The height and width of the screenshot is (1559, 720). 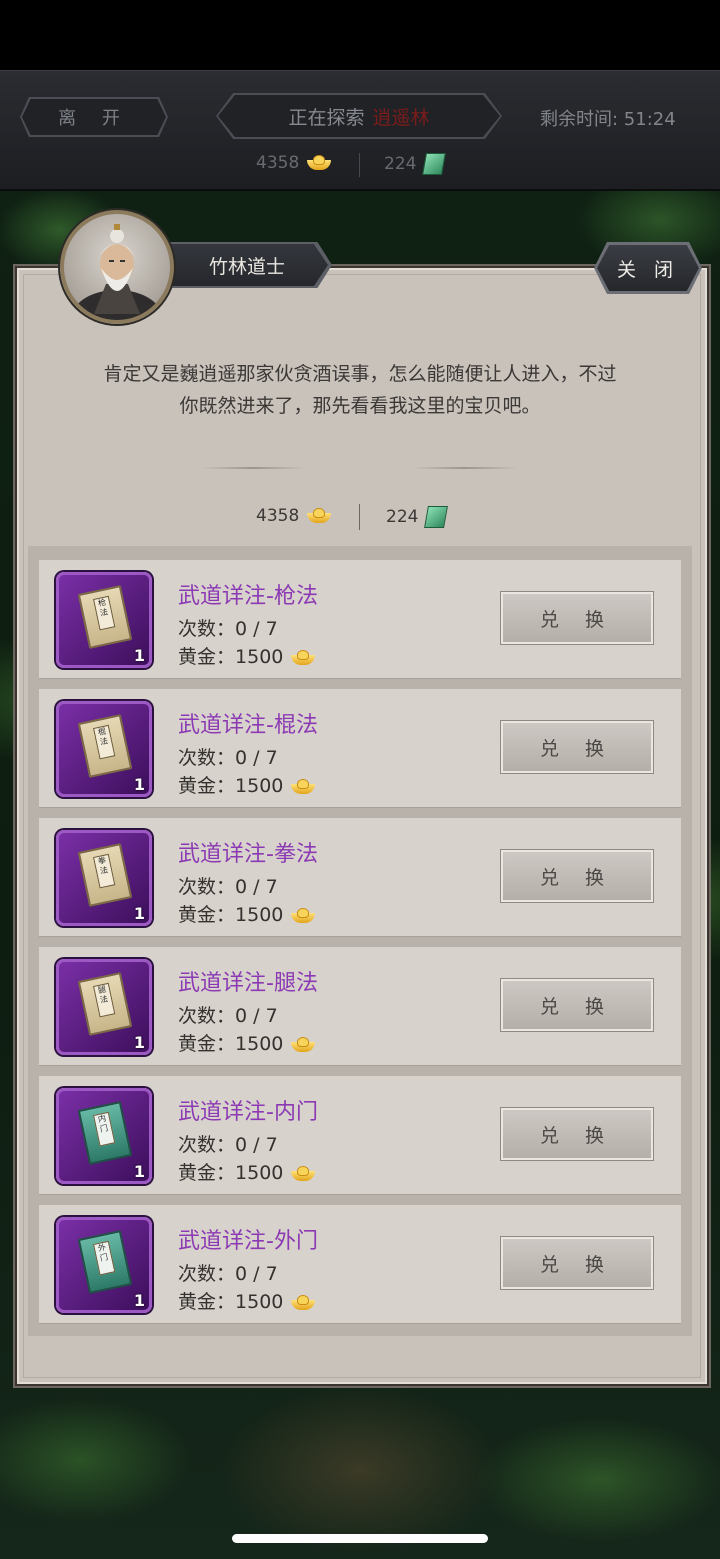 What do you see at coordinates (402, 517) in the screenshot?
I see `panel-jade-value: 224` at bounding box center [402, 517].